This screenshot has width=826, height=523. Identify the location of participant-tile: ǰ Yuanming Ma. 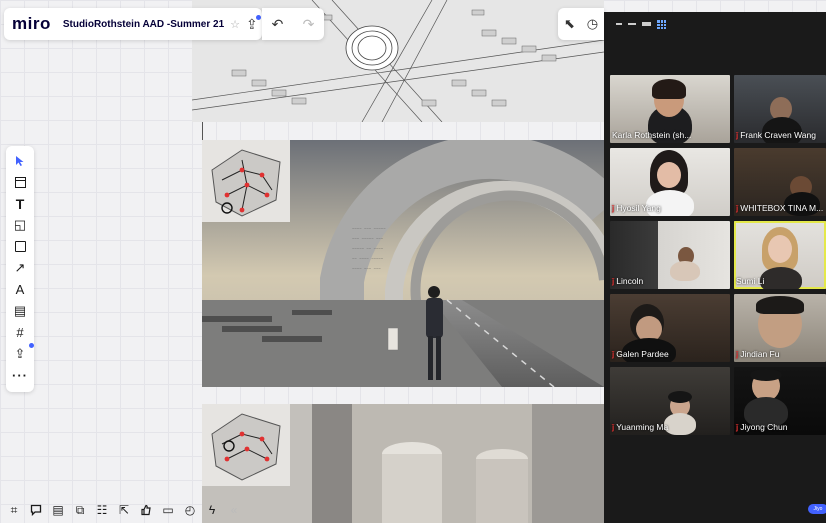
(670, 401).